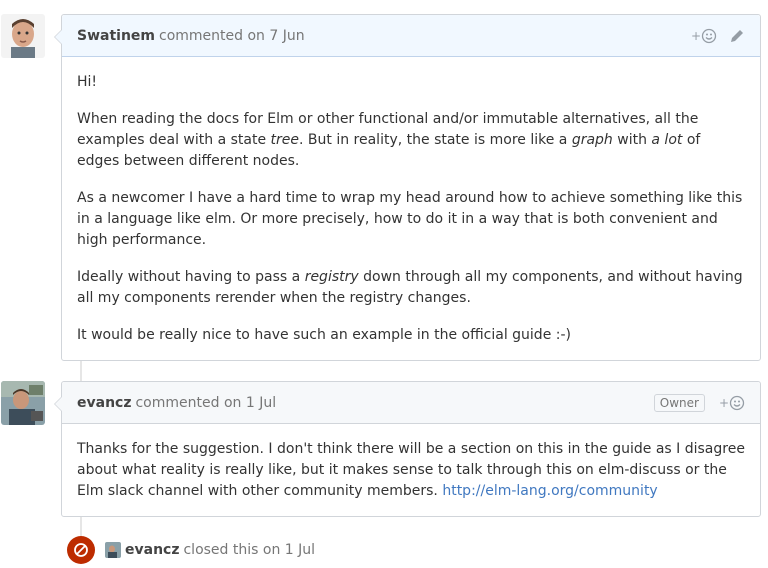  I want to click on event-text: closed this on 1 Jul, so click(249, 550).